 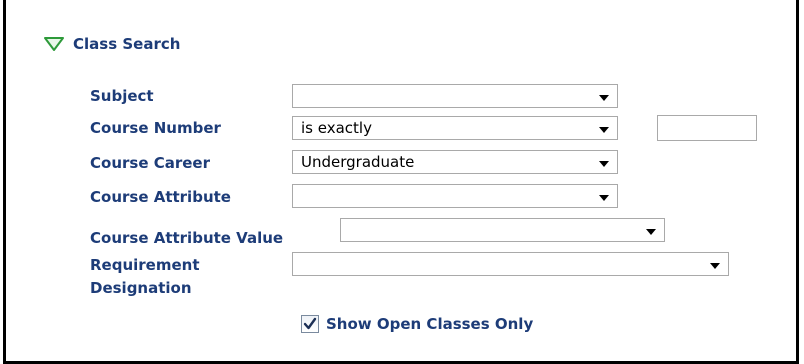 I want to click on open-classes-row: Show Open Classes Only, so click(x=417, y=324).